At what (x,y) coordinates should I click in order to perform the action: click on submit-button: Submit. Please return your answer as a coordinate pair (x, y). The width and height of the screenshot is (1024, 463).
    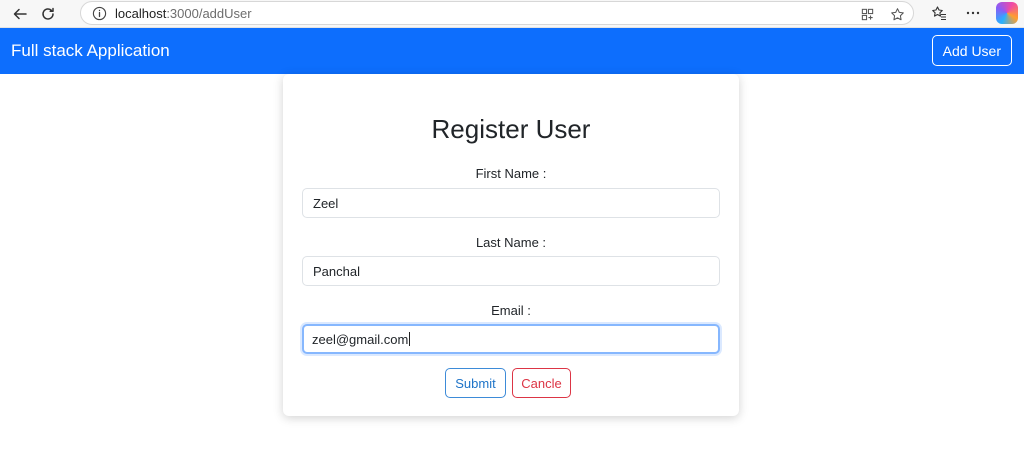
    Looking at the image, I should click on (475, 383).